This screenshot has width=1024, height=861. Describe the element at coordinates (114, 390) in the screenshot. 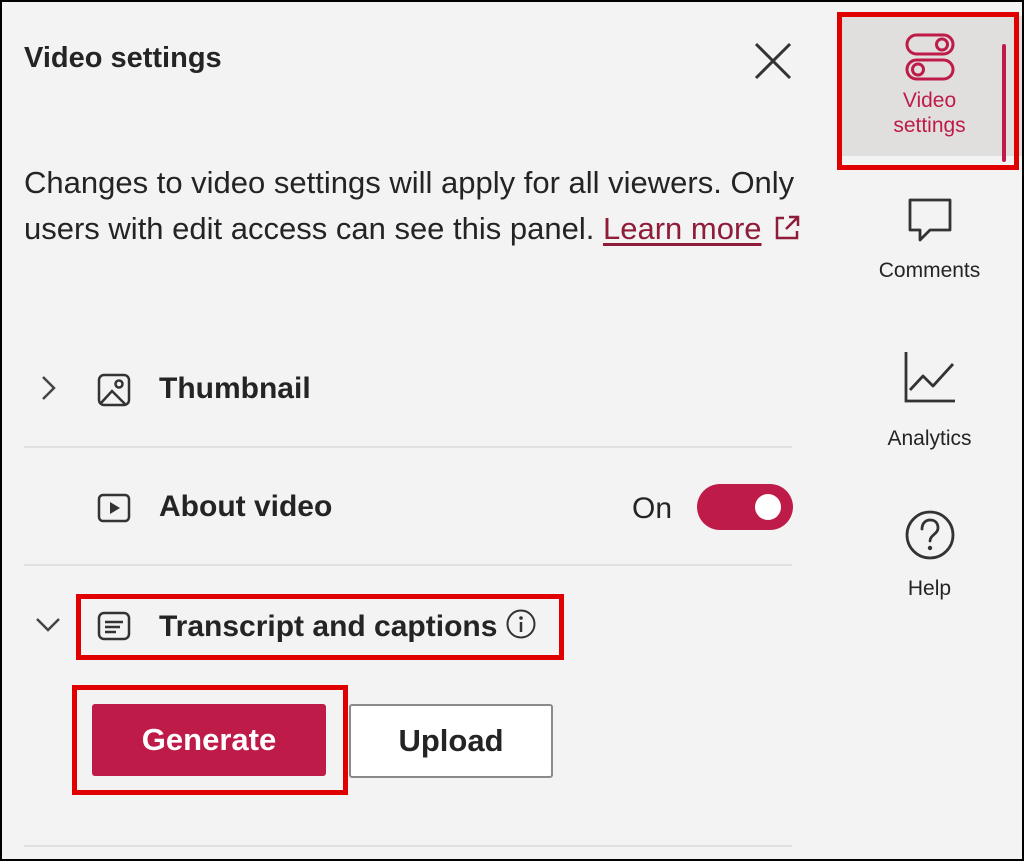

I see `image-icon` at that location.